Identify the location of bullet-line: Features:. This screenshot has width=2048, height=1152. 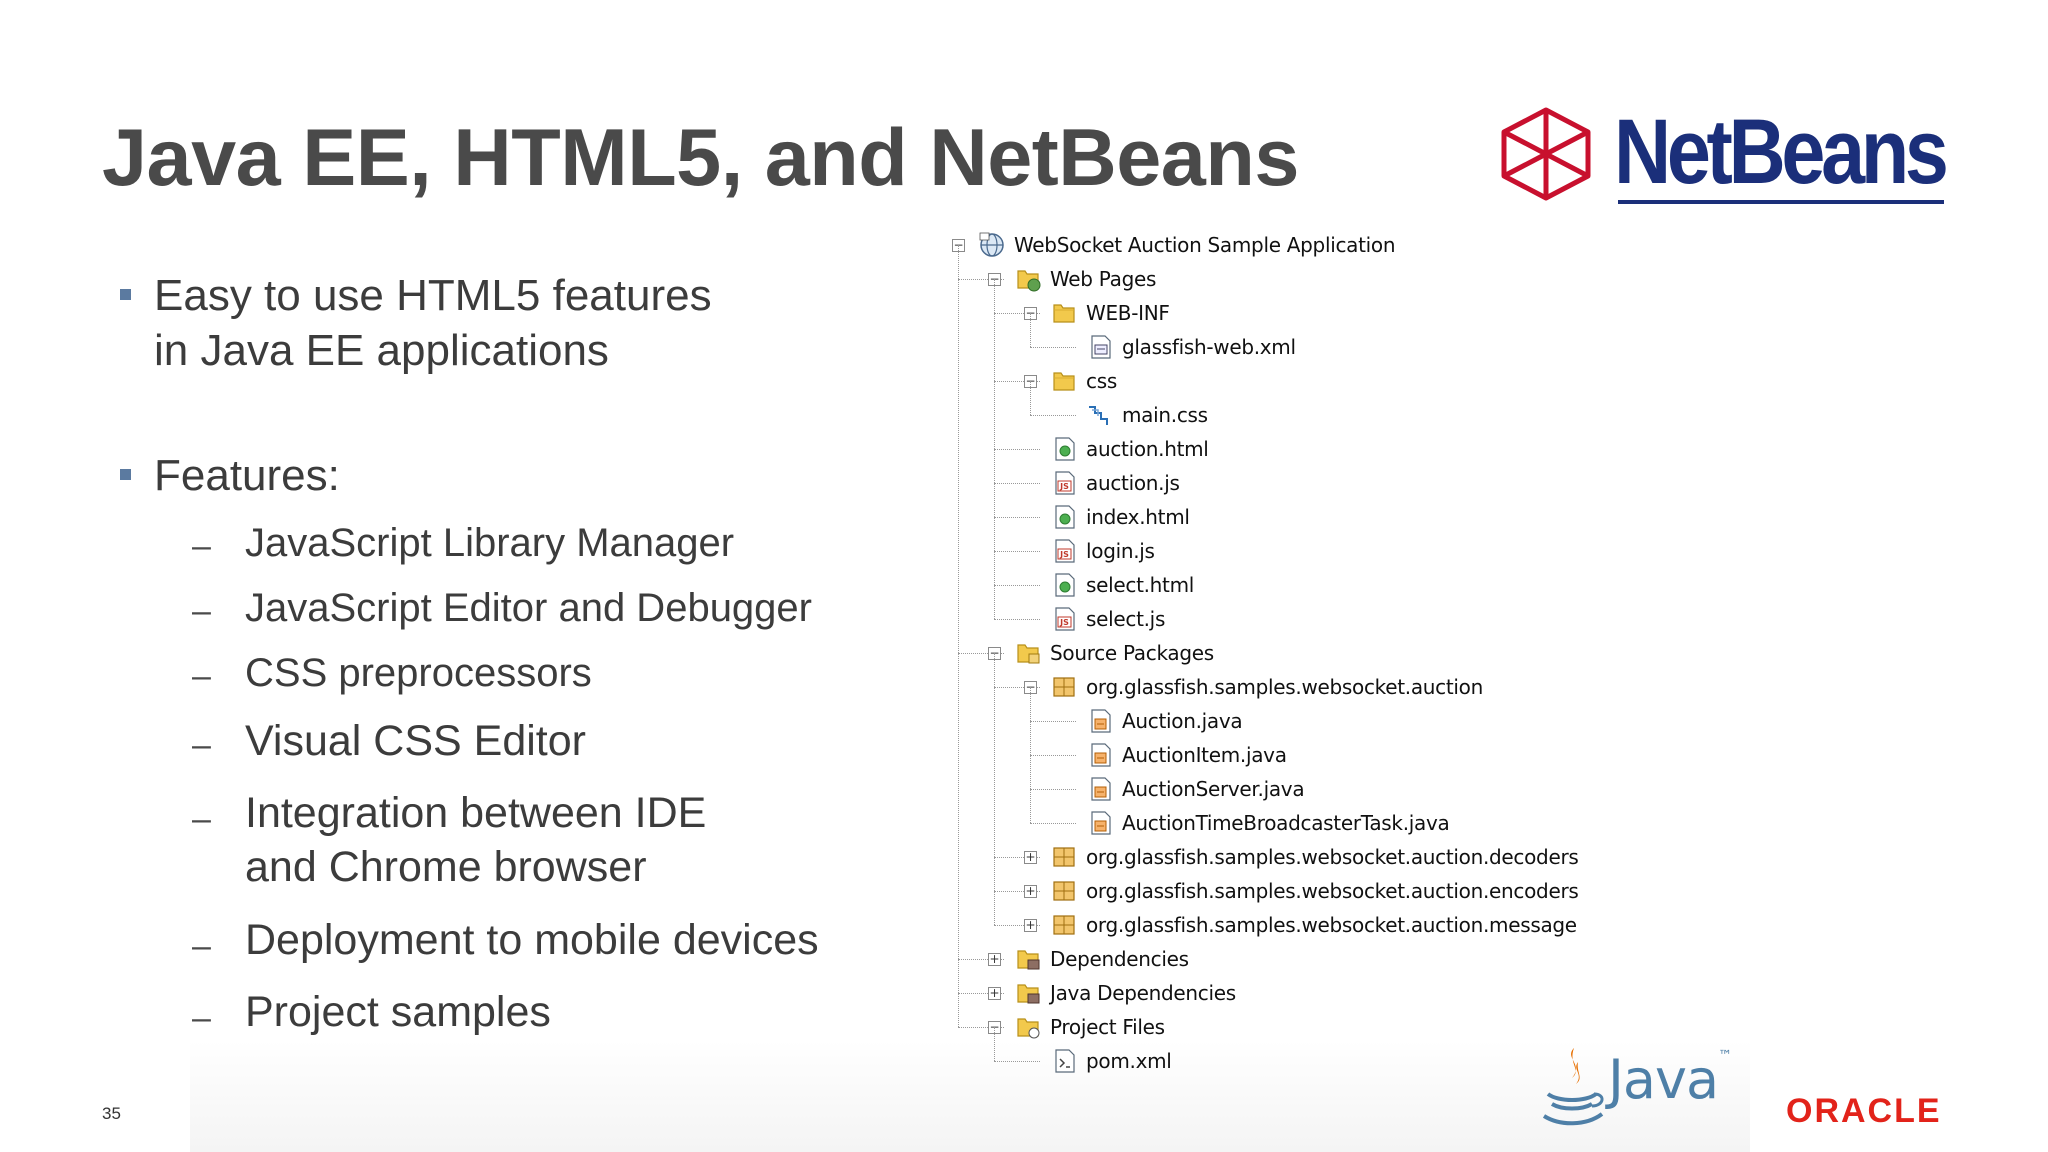
(247, 475).